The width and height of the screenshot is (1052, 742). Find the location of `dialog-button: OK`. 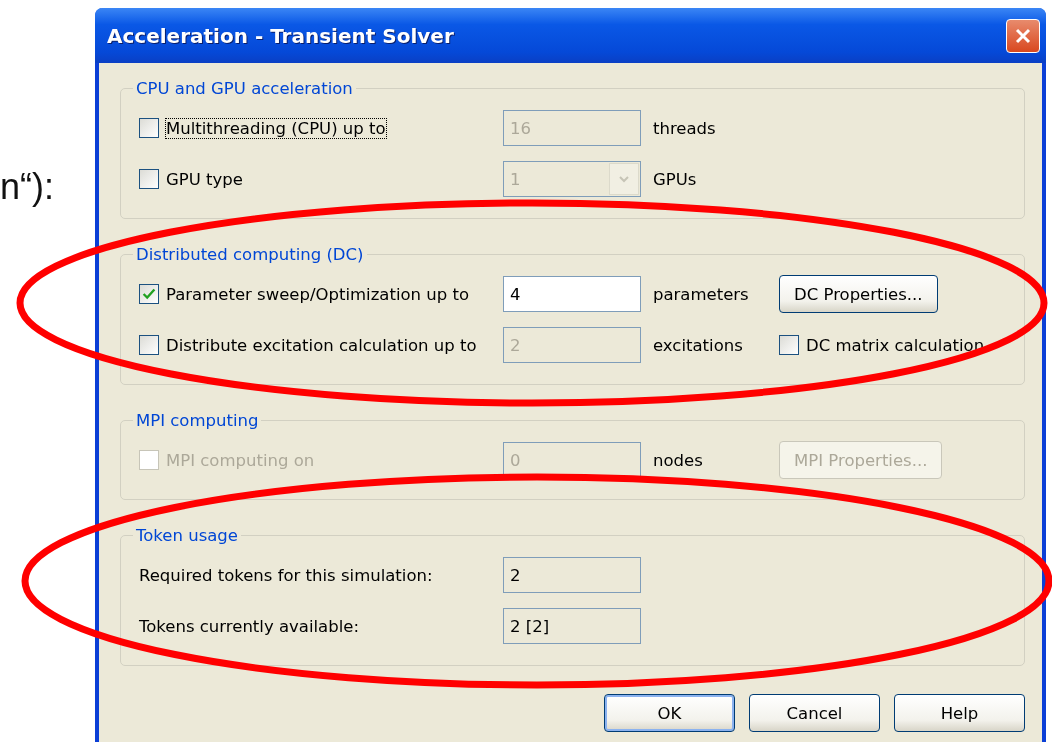

dialog-button: OK is located at coordinates (669, 713).